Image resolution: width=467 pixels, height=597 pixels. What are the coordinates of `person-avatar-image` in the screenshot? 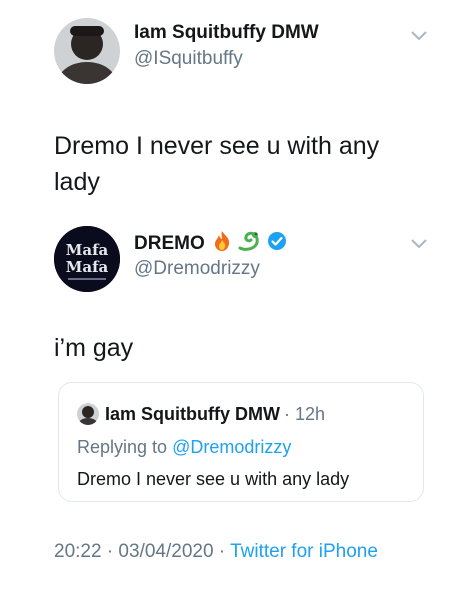 It's located at (87, 51).